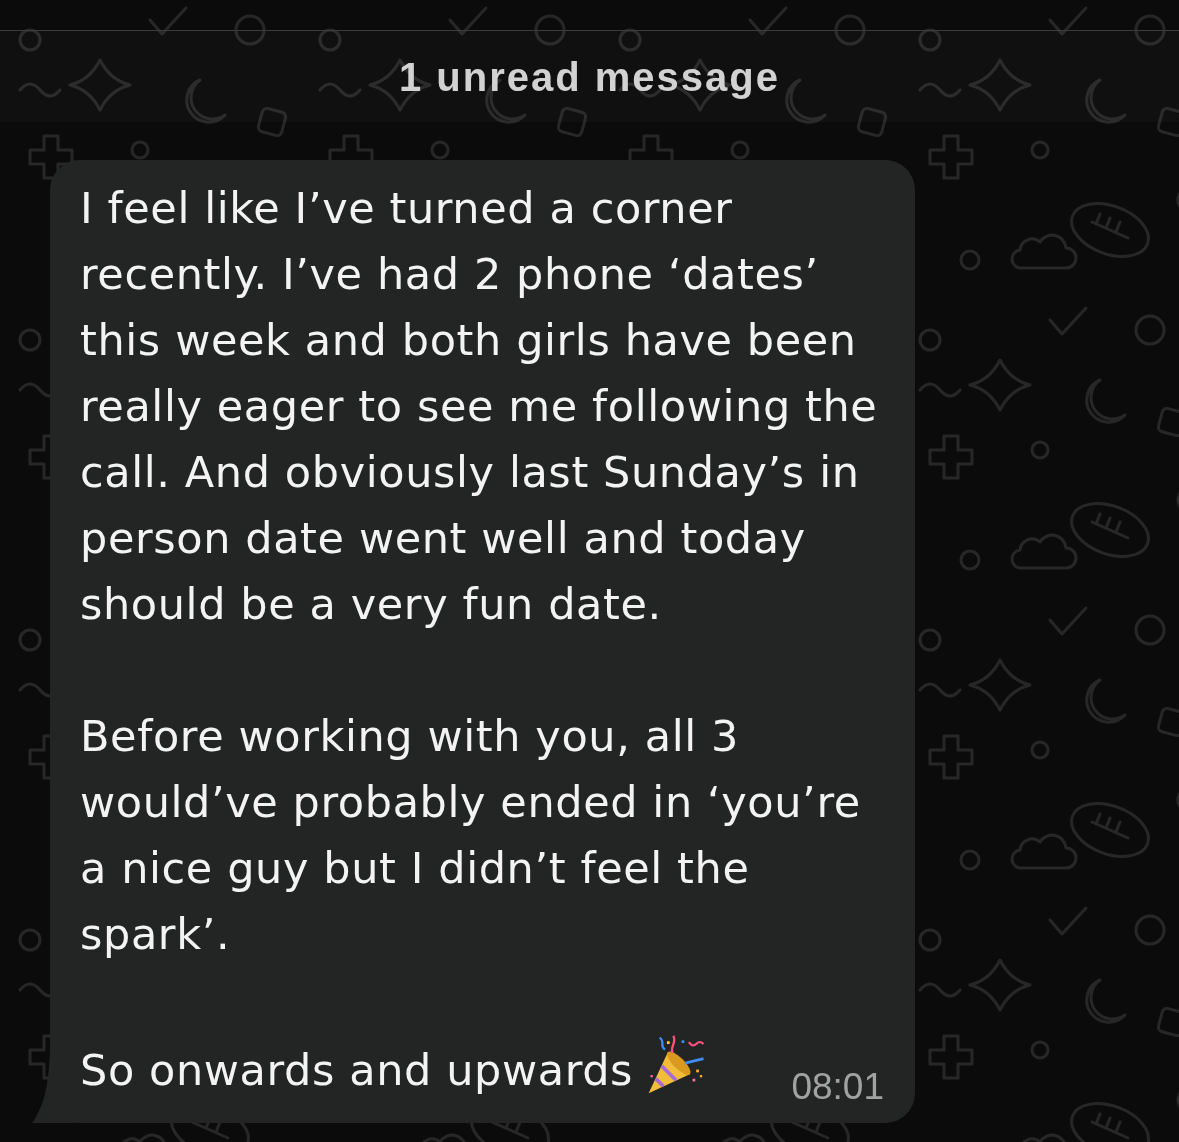  Describe the element at coordinates (589, 76) in the screenshot. I see `unread-label: 1 unread message` at that location.